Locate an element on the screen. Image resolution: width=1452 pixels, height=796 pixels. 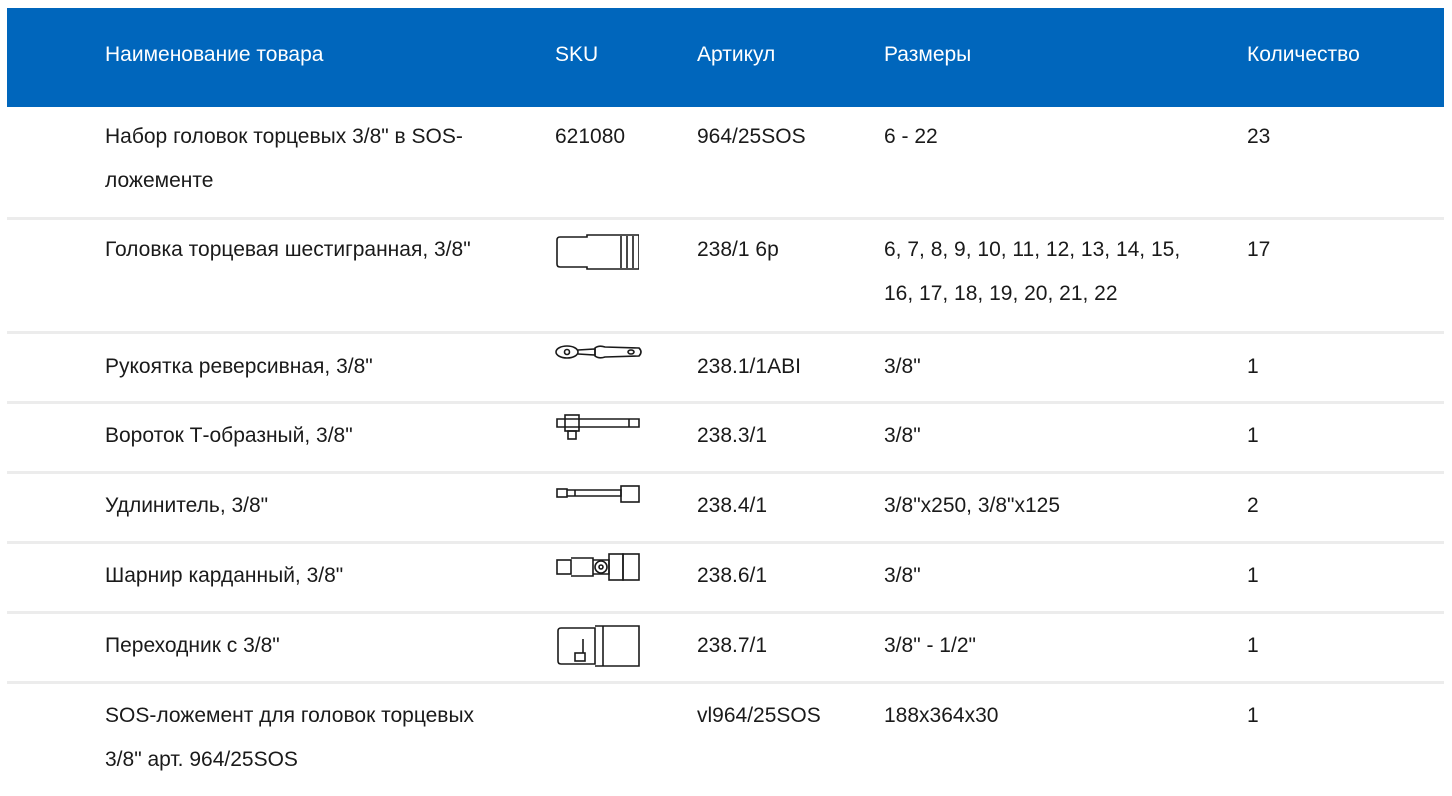
row-sizes: 3/8" - 1/2" is located at coordinates (930, 645).